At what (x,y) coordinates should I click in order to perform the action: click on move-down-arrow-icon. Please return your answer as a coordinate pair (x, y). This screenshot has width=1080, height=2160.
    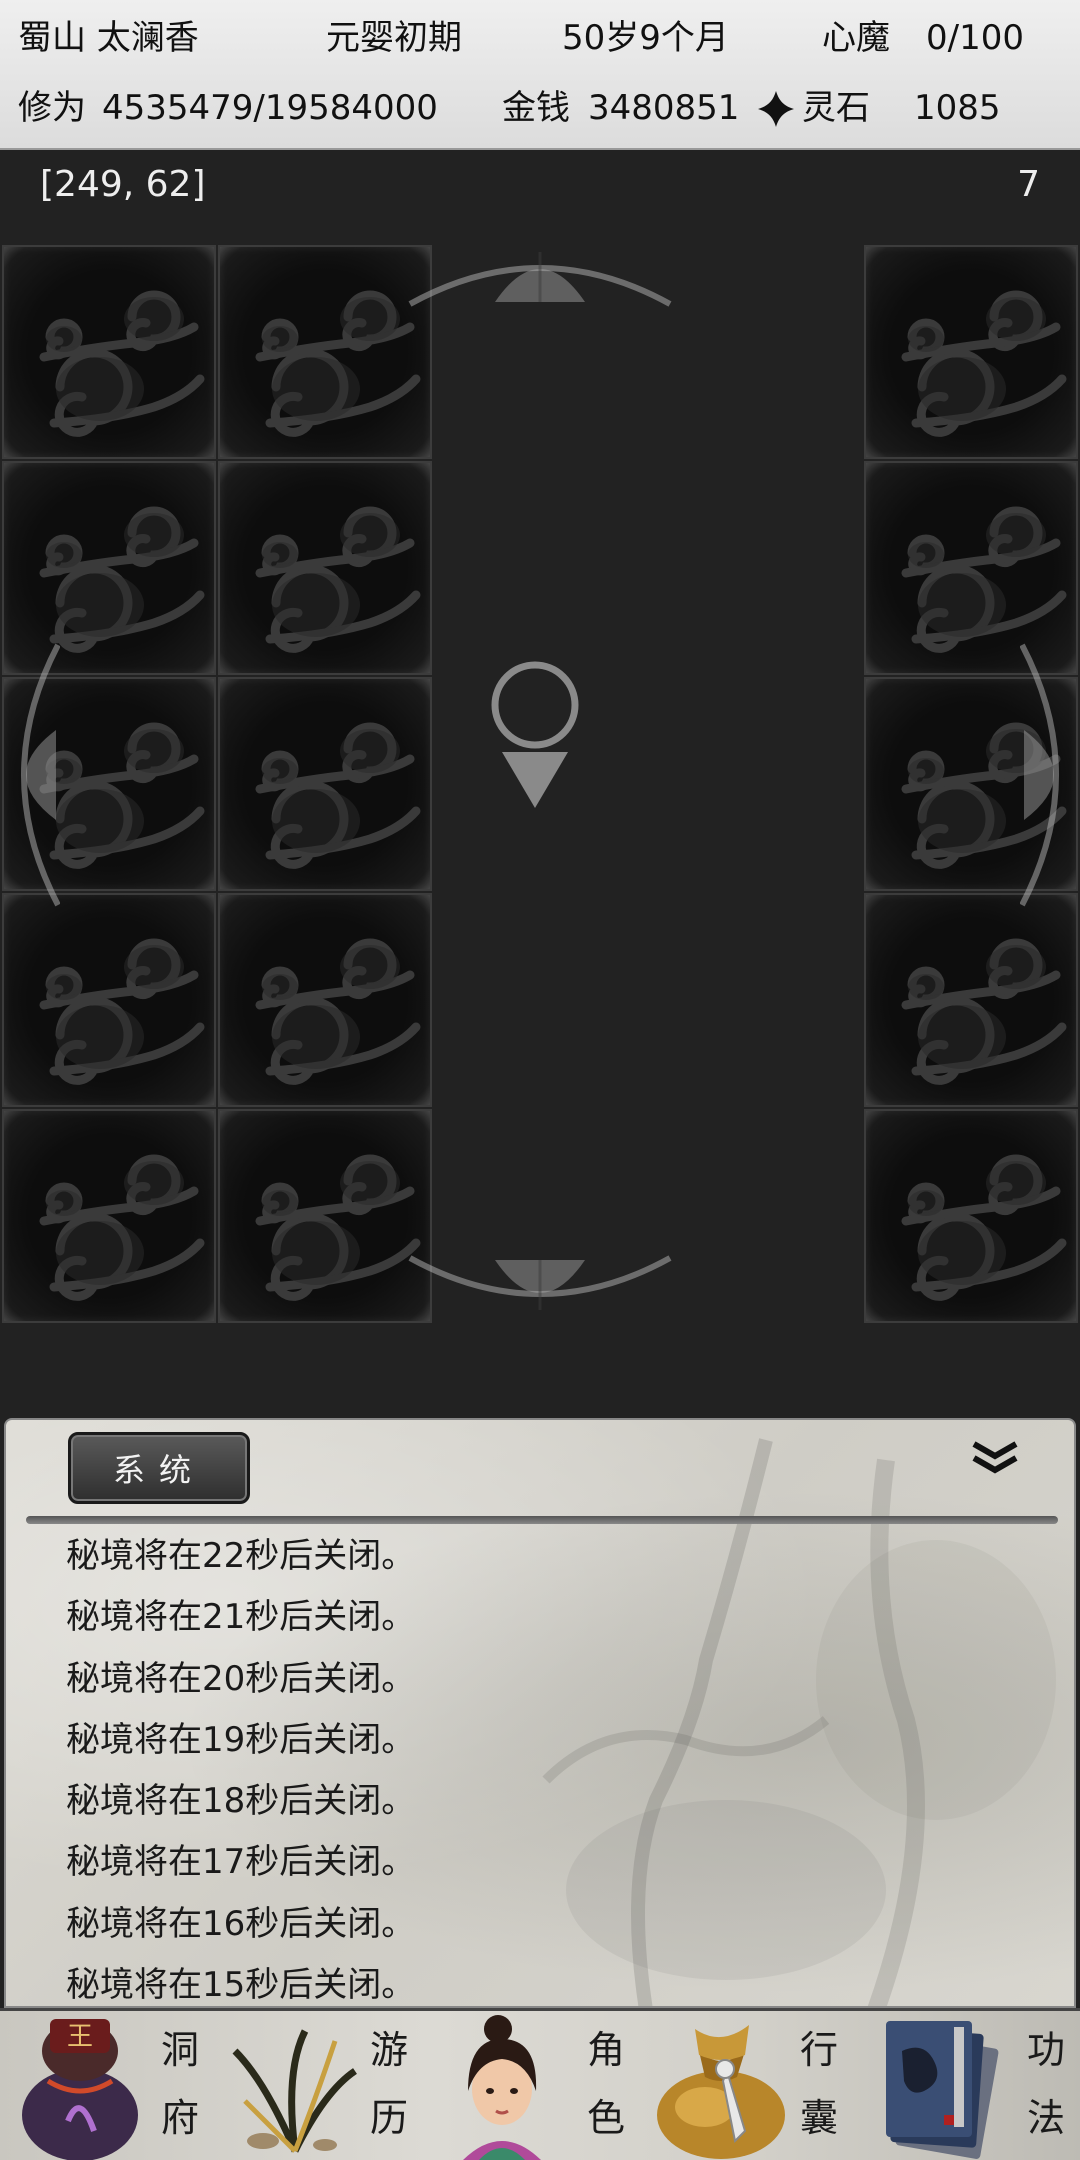
    Looking at the image, I should click on (540, 1285).